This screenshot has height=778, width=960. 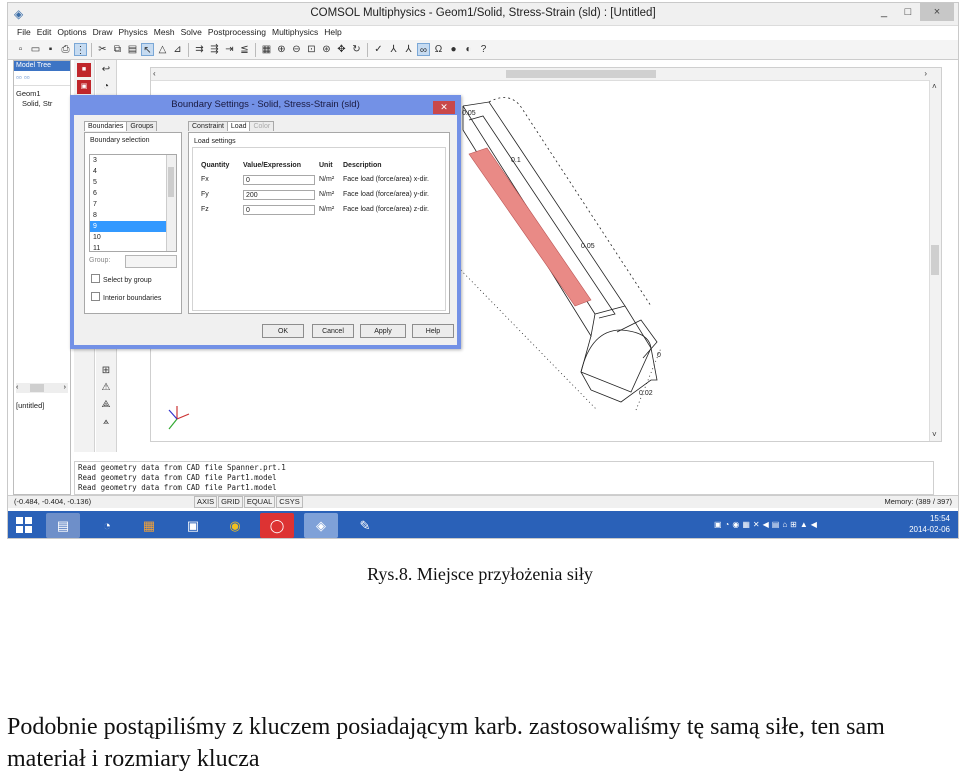 What do you see at coordinates (147, 49) in the screenshot?
I see `select-arrow-icon: ↖` at bounding box center [147, 49].